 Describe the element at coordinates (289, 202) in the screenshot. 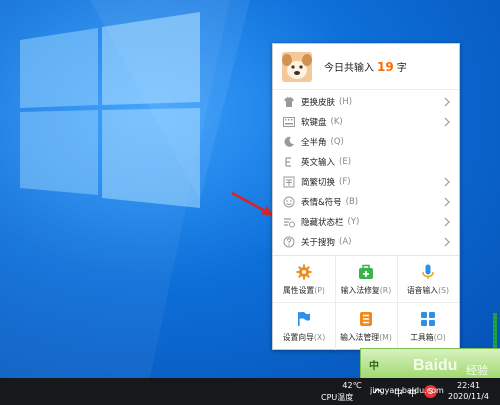

I see `emoji-icon` at that location.